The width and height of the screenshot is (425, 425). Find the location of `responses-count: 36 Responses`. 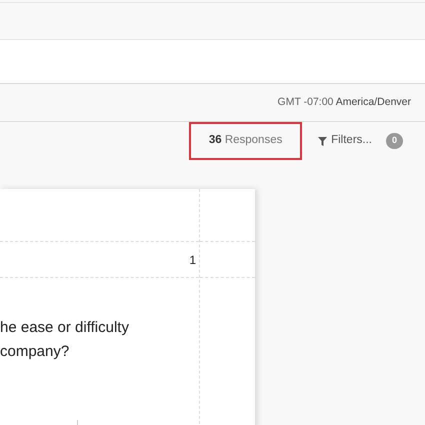

responses-count: 36 Responses is located at coordinates (245, 141).